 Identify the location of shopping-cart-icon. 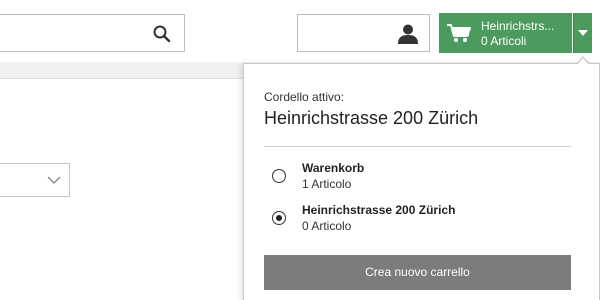
(459, 33).